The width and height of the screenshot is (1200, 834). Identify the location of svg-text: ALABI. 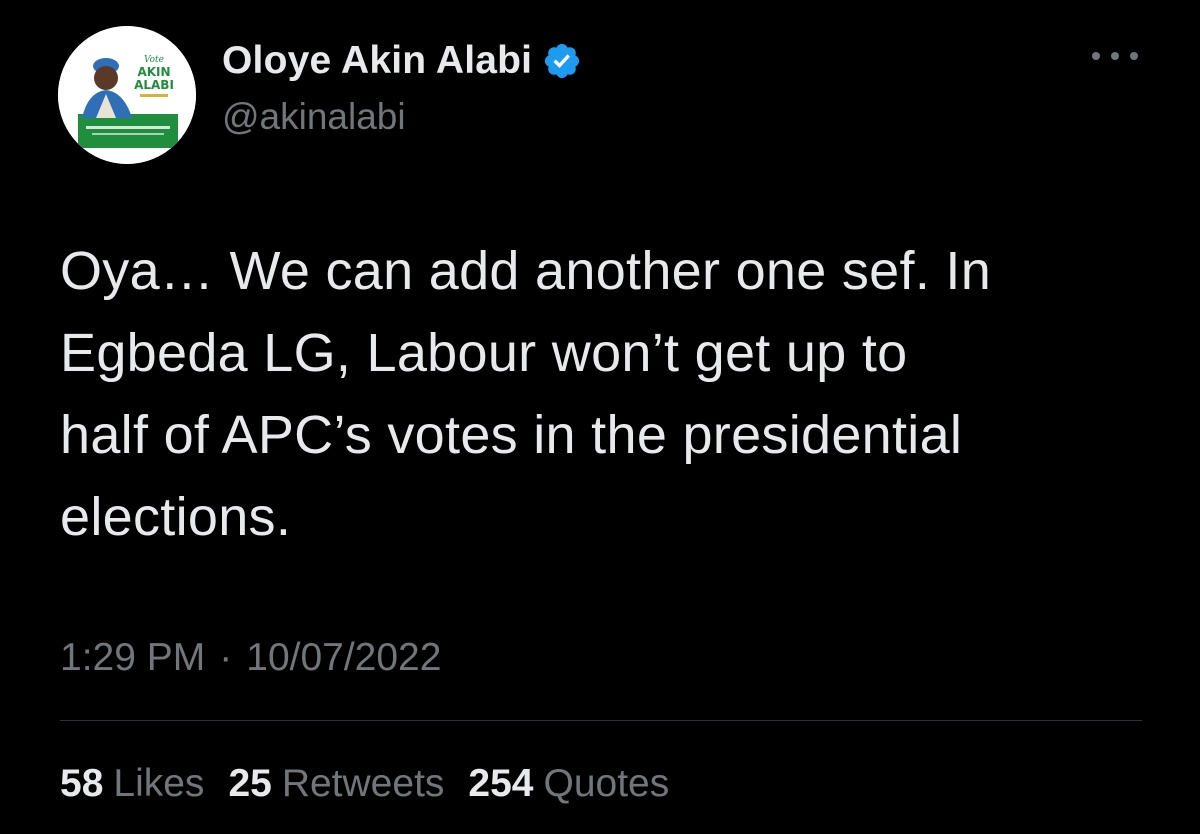
(154, 85).